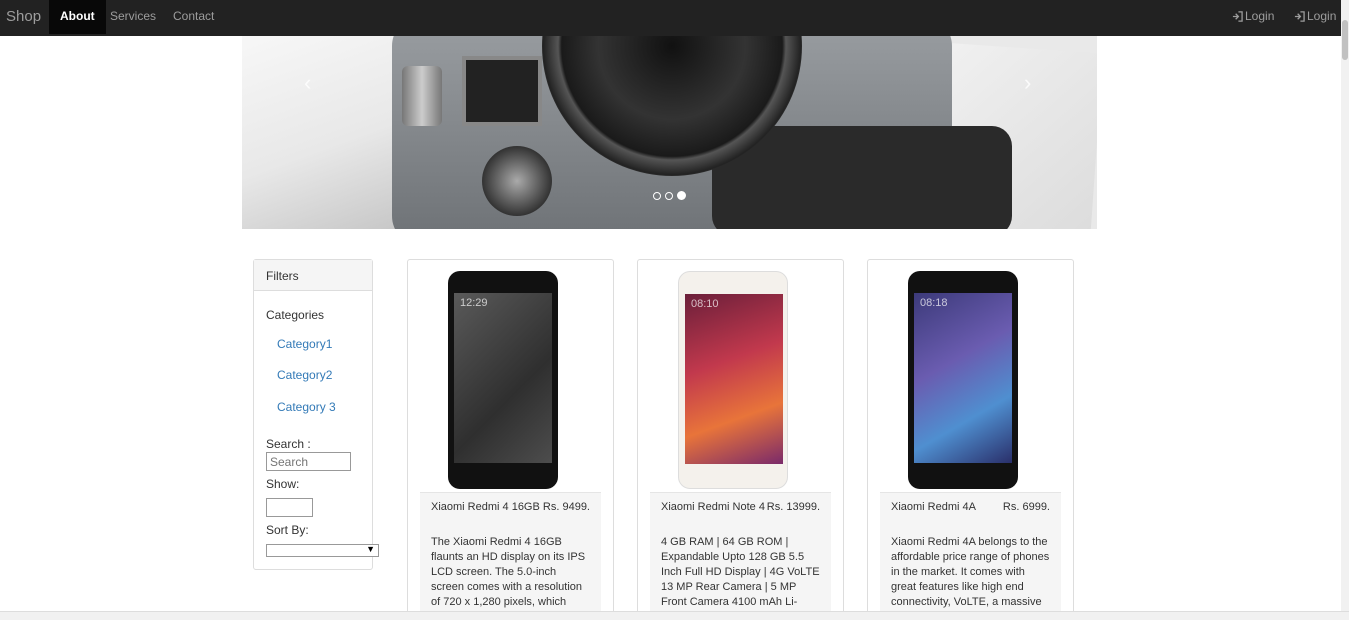  I want to click on login-link-1: Login, so click(1253, 16).